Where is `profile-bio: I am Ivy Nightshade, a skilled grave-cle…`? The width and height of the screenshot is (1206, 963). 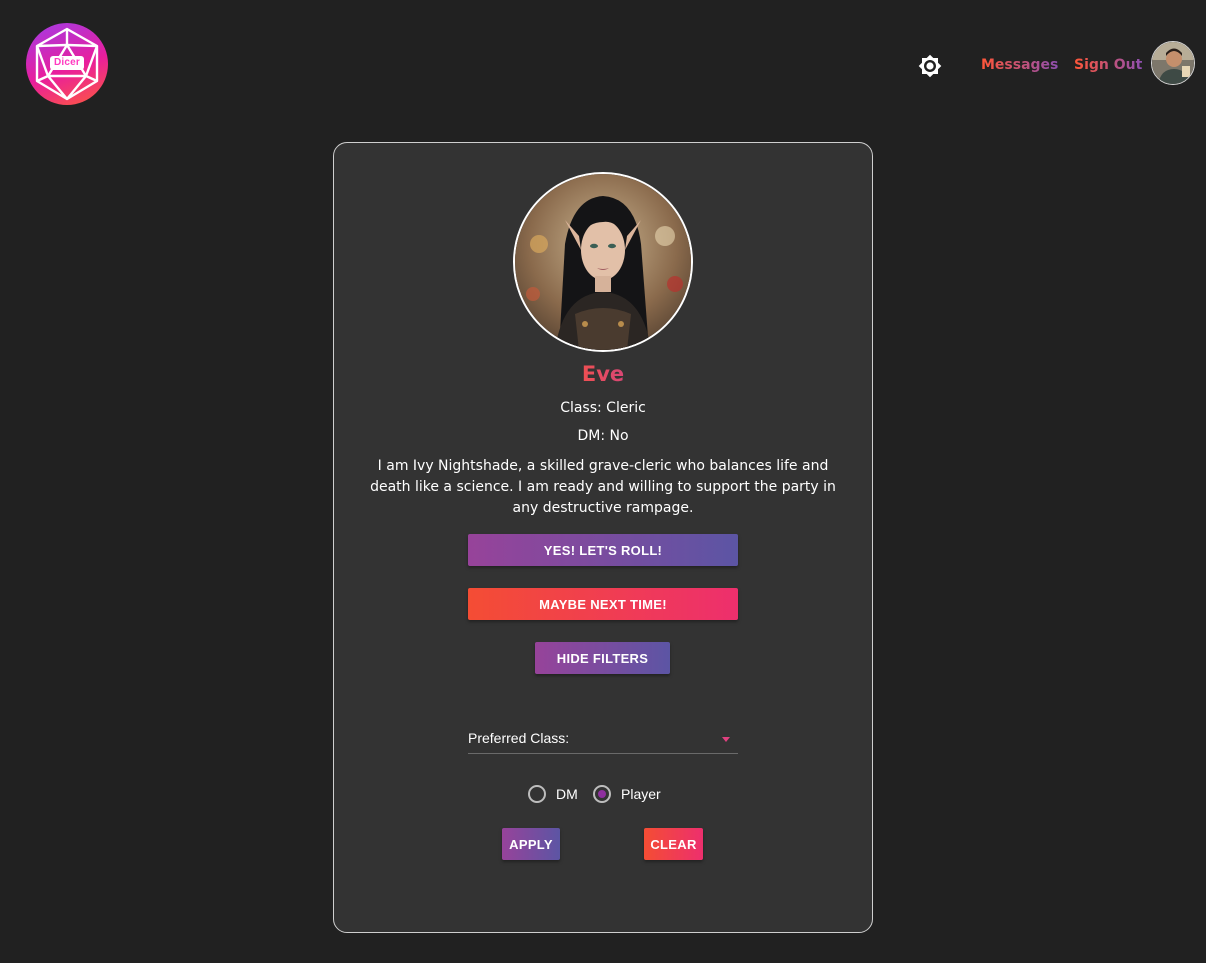
profile-bio: I am Ivy Nightshade, a skilled grave-cle… is located at coordinates (603, 487).